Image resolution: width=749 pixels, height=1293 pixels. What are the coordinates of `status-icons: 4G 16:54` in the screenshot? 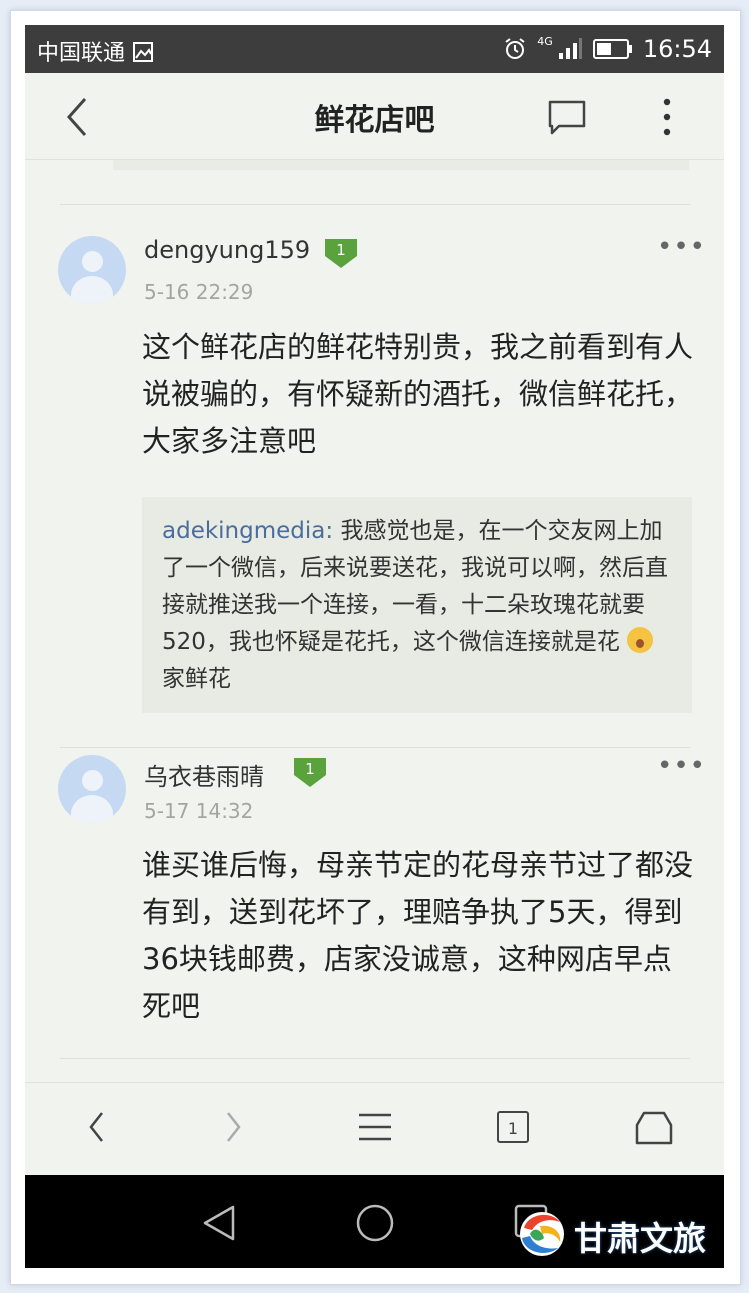 It's located at (607, 49).